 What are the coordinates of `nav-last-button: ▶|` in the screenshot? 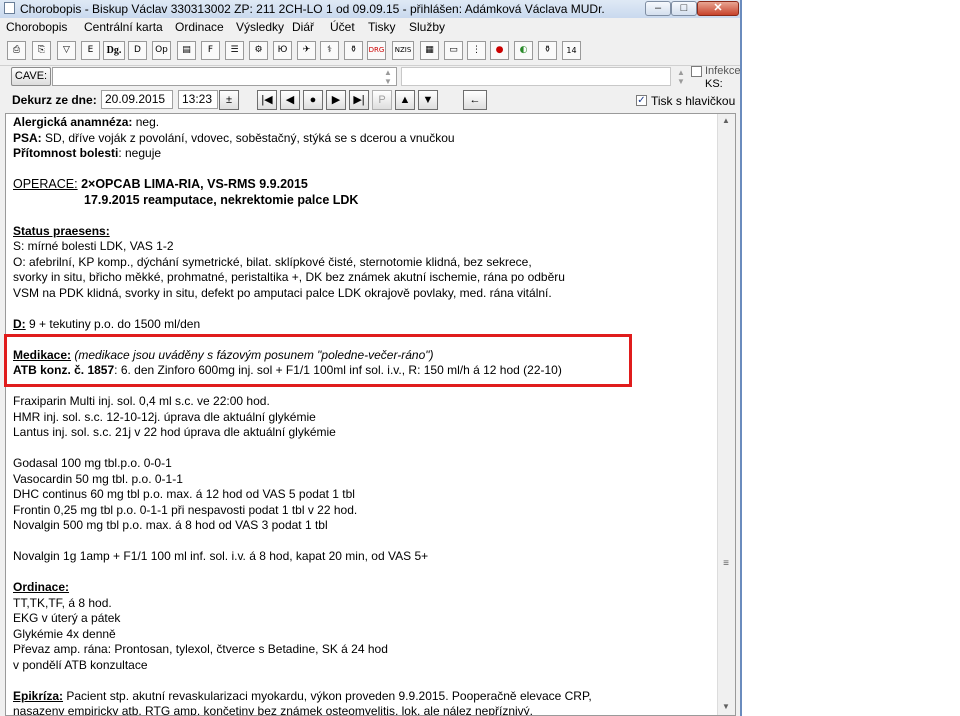 It's located at (359, 100).